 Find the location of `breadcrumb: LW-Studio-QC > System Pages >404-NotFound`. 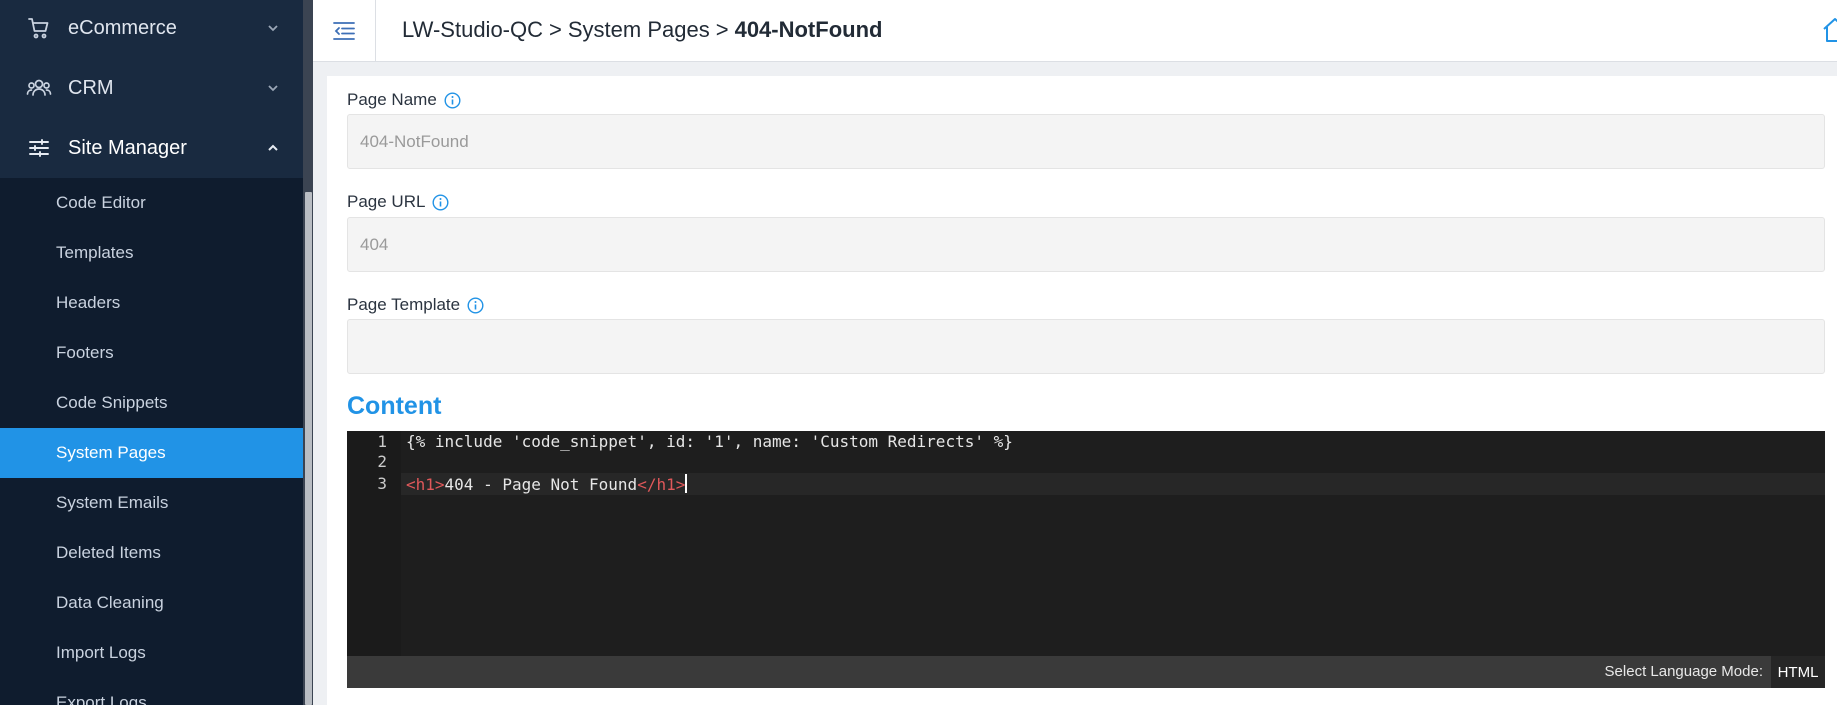

breadcrumb: LW-Studio-QC > System Pages >404-NotFound is located at coordinates (642, 30).